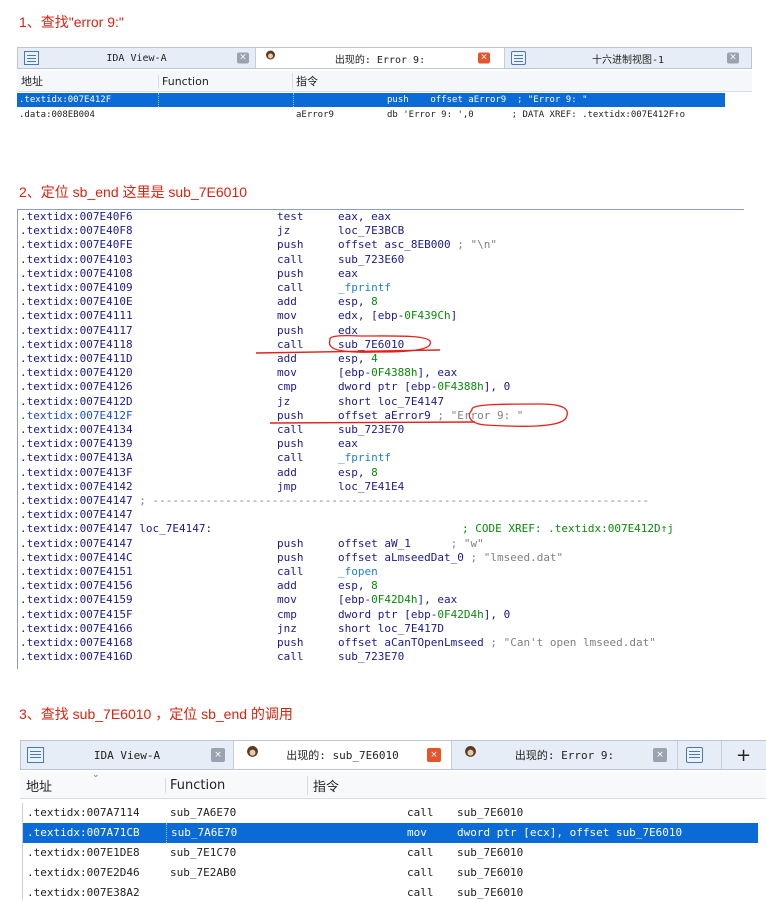 Image resolution: width=766 pixels, height=903 pixels. I want to click on operands: dword ptr [ebp-0F42D4h], 0, so click(424, 615).